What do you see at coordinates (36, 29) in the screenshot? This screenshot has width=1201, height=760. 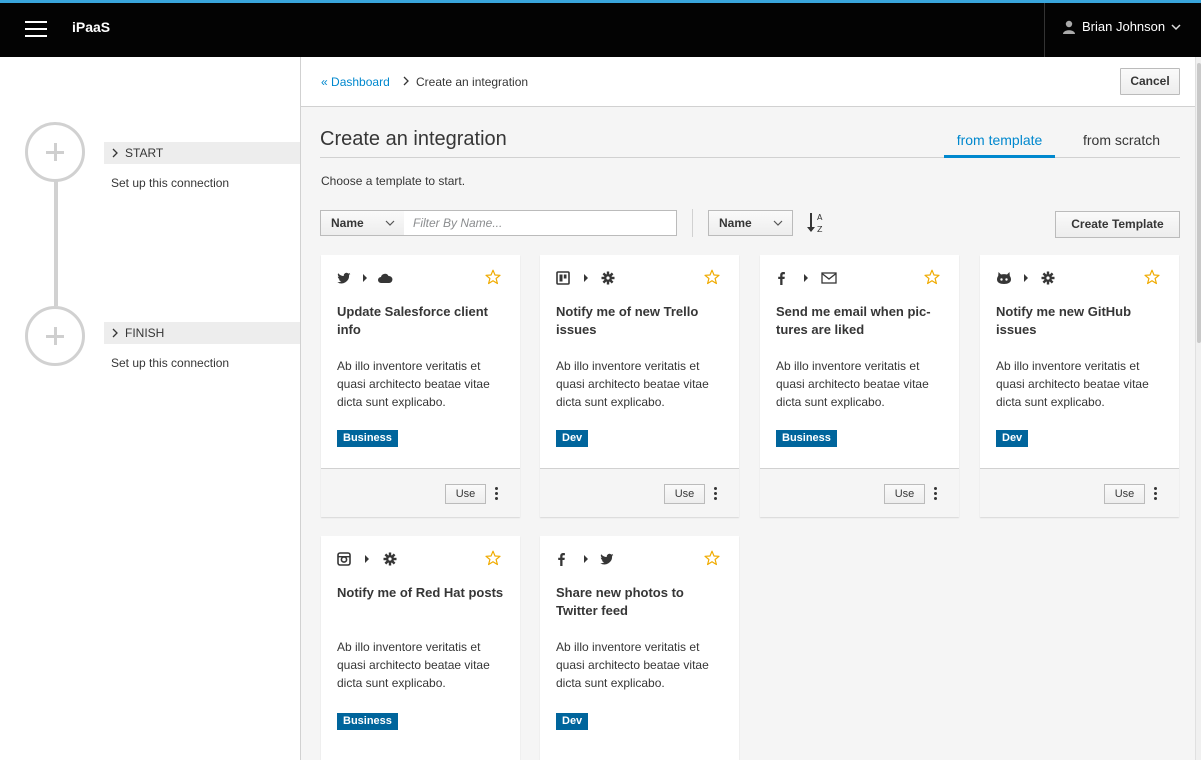 I see `hamburger-menu-icon` at bounding box center [36, 29].